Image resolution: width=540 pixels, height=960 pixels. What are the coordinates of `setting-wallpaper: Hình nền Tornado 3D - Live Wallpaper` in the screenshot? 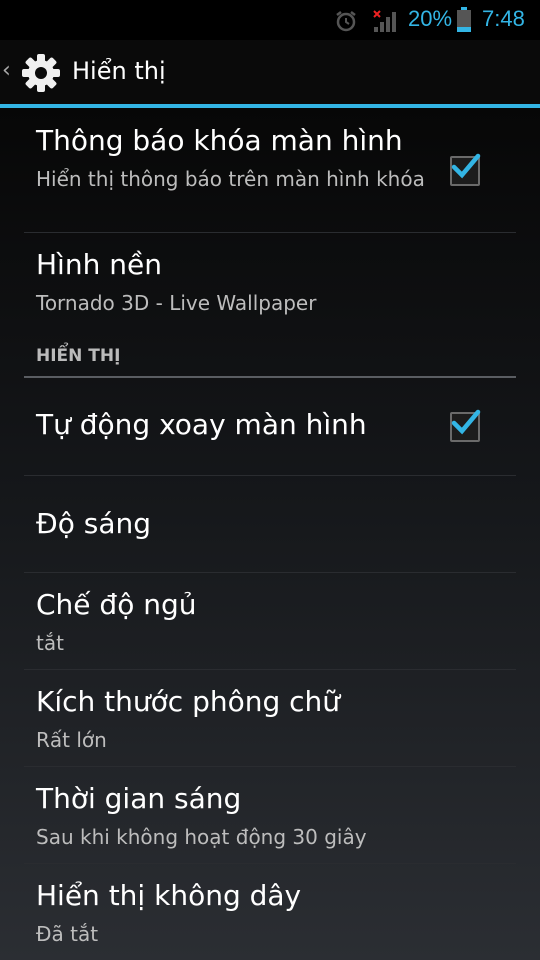 It's located at (270, 282).